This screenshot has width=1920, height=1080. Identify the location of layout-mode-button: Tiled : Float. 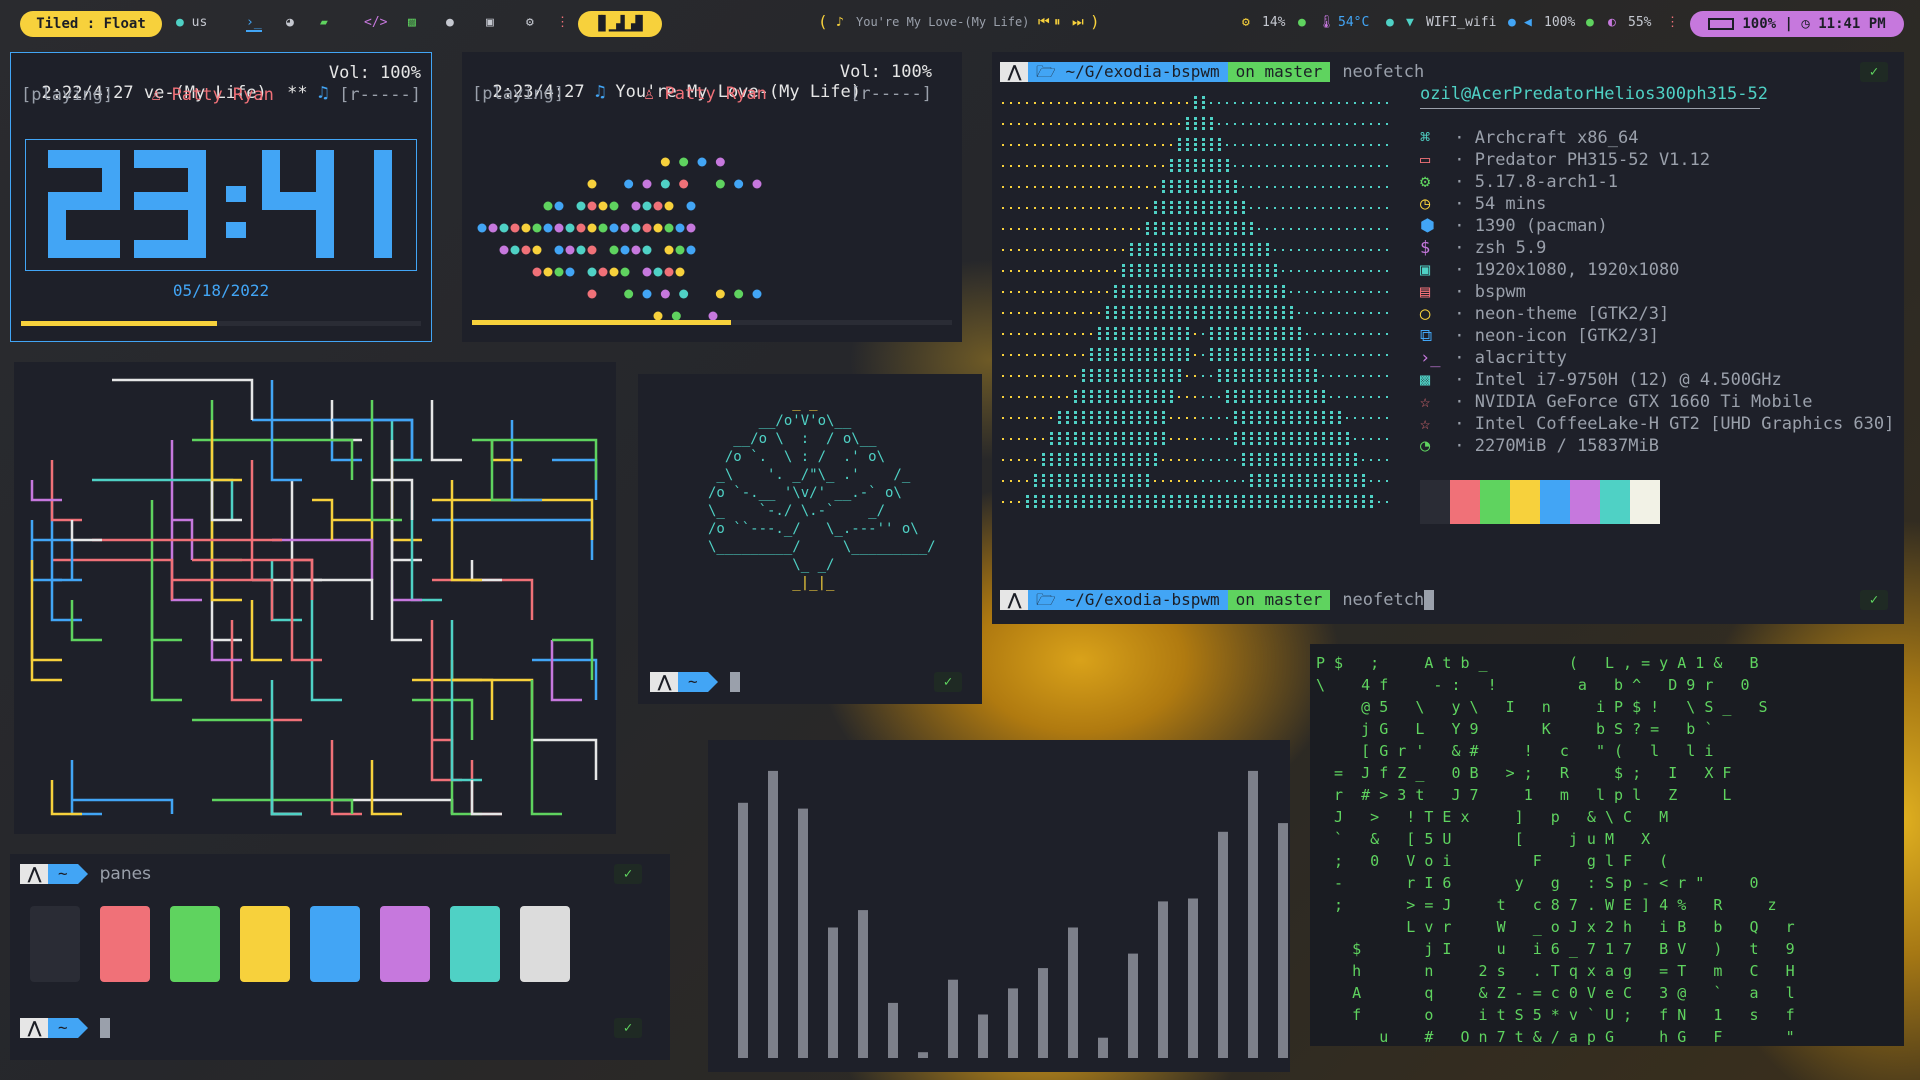
(91, 24).